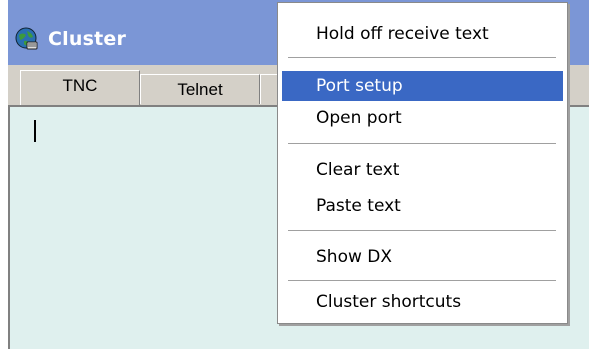 This screenshot has height=349, width=589. I want to click on window-title: Cluster, so click(87, 39).